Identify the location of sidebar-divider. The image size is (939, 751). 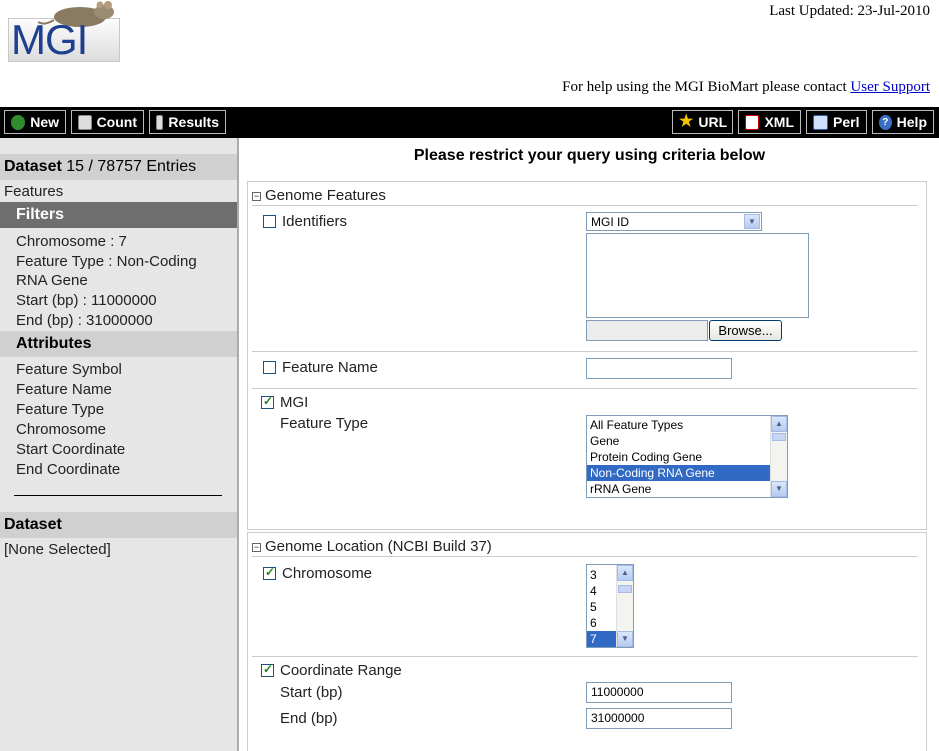
(118, 495).